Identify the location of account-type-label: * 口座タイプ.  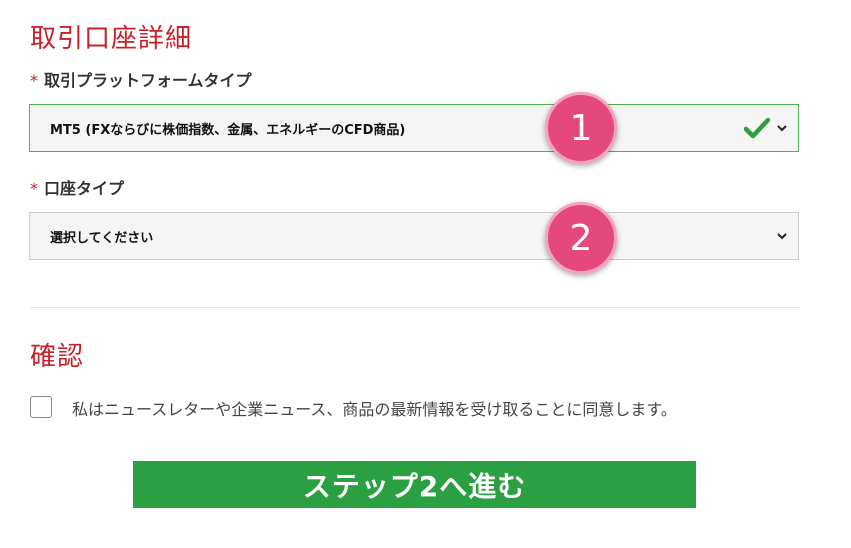
(77, 187).